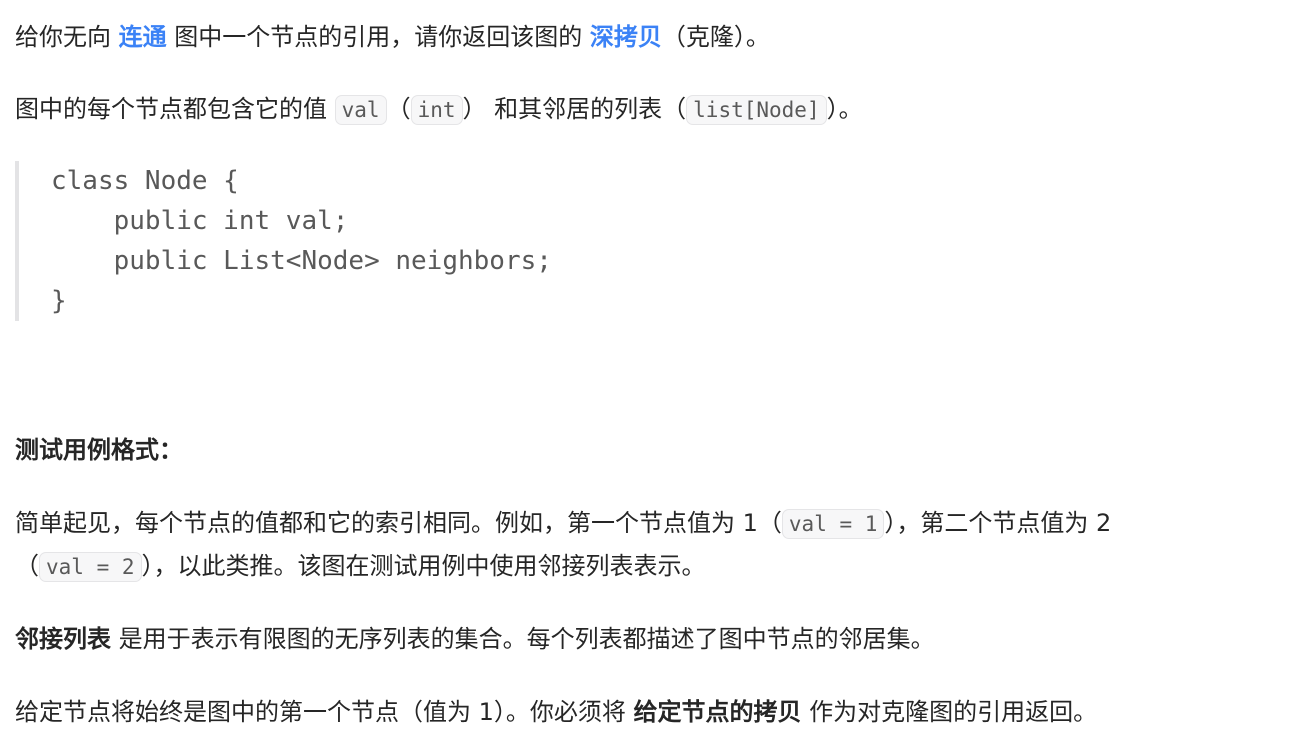 The width and height of the screenshot is (1316, 752). Describe the element at coordinates (99, 450) in the screenshot. I see `section-heading-test-format: 测试用例格式：` at that location.